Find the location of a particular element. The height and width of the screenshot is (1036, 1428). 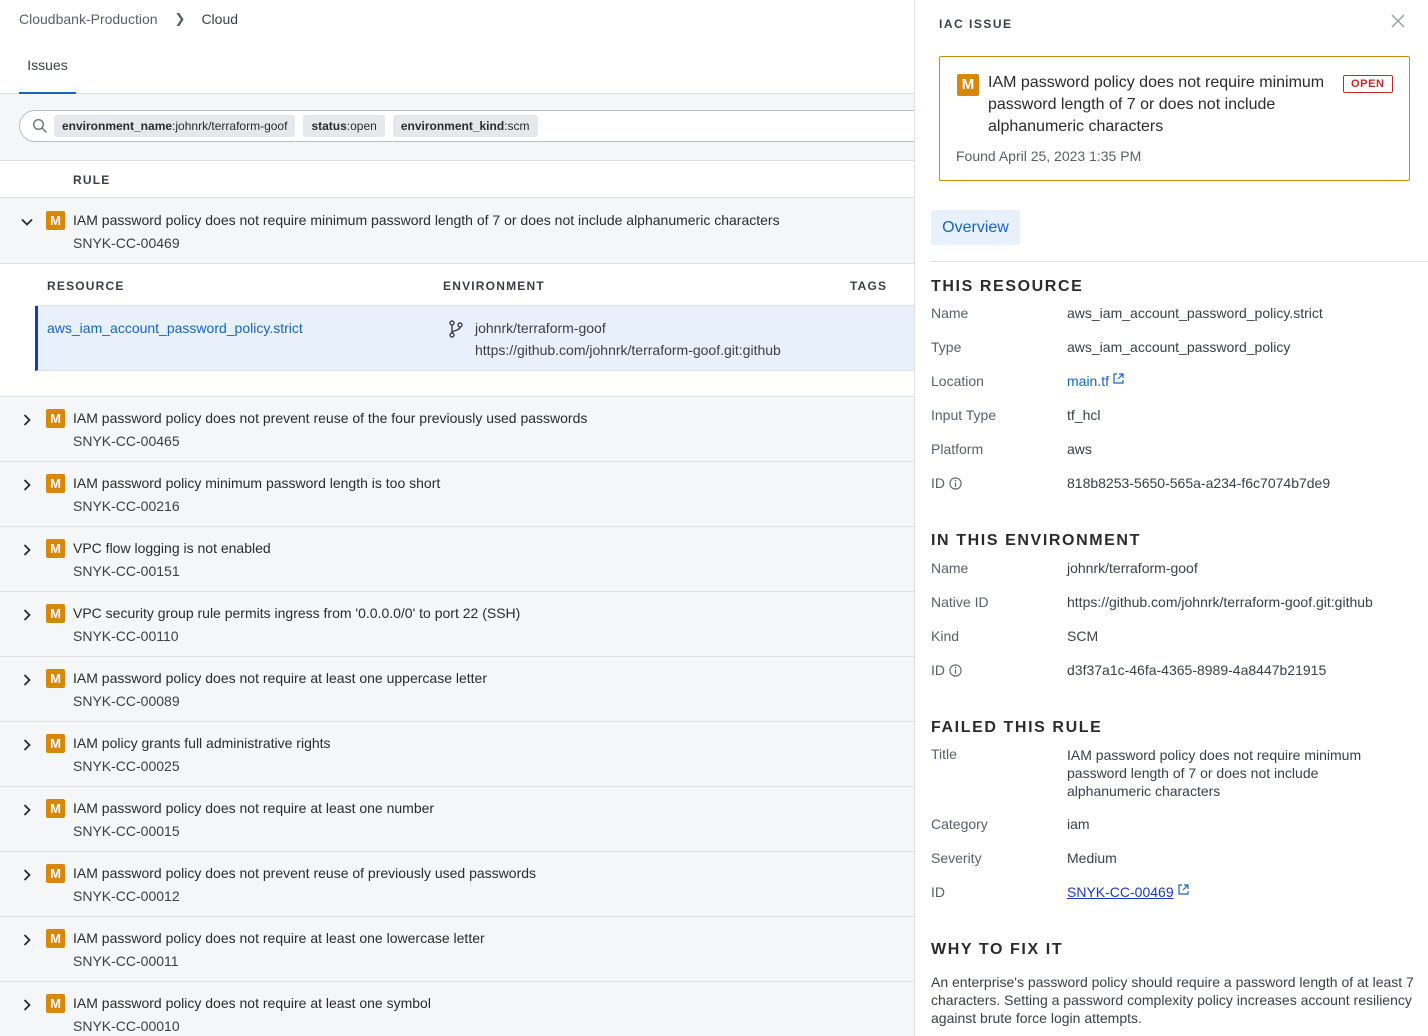

label-input-type: Input Type is located at coordinates (964, 415).